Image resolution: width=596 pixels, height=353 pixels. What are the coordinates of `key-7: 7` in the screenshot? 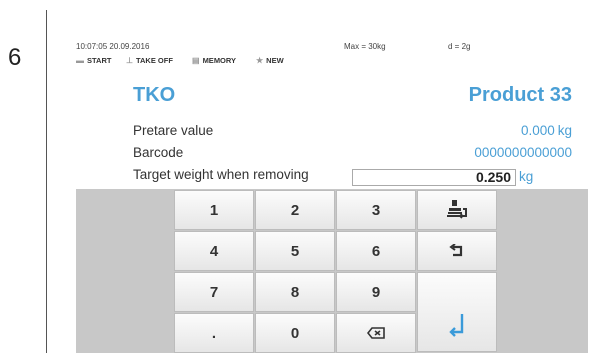 It's located at (214, 292).